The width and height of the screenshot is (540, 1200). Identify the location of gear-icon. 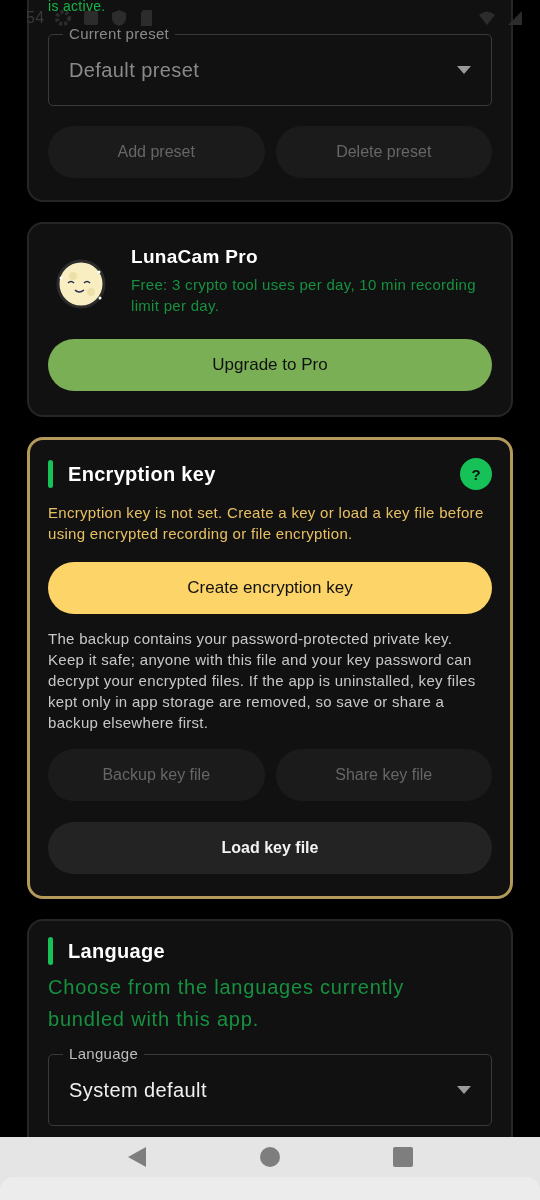
(63, 18).